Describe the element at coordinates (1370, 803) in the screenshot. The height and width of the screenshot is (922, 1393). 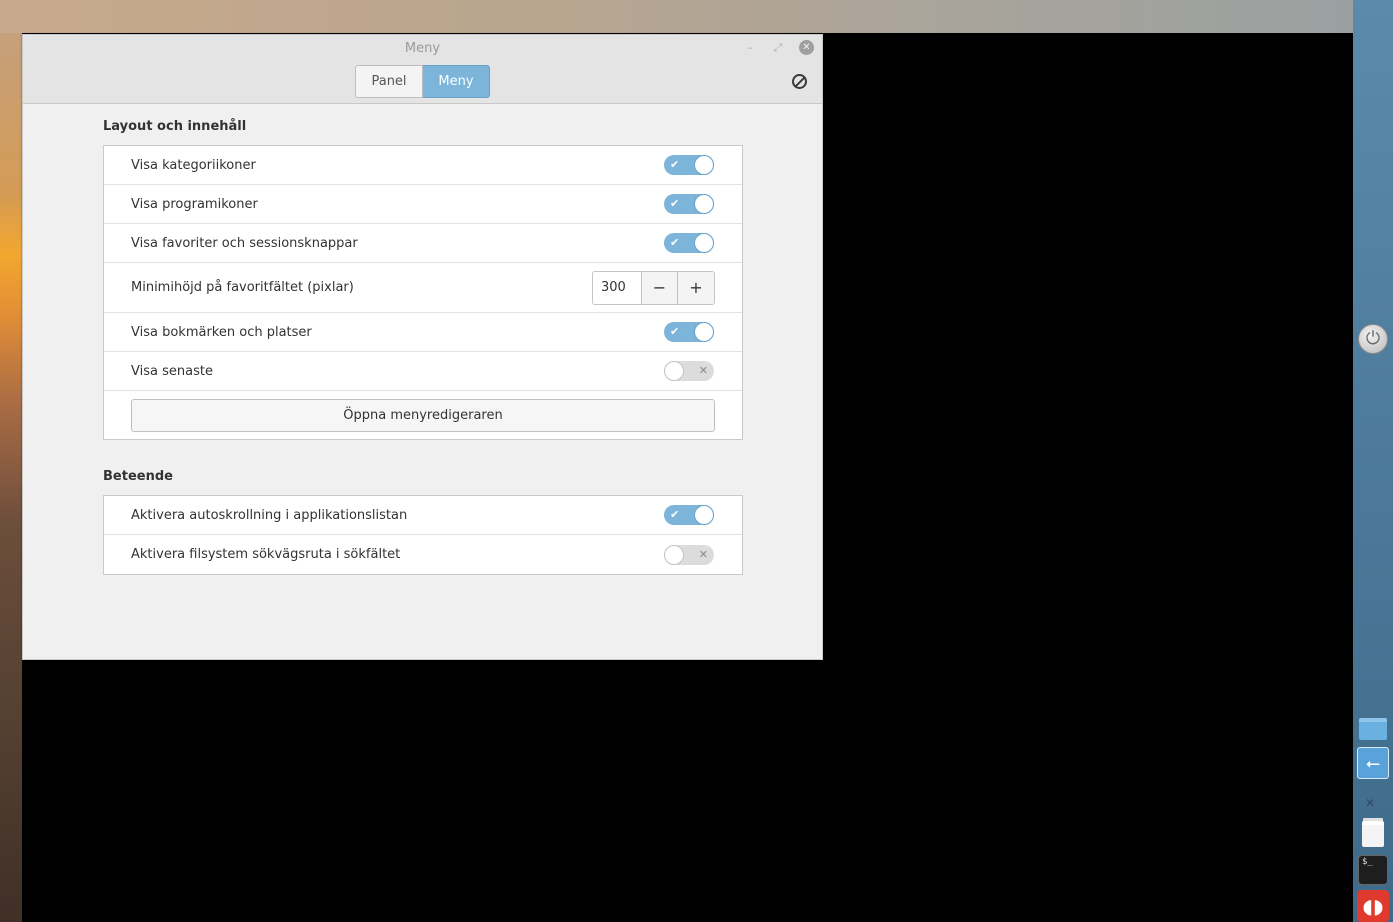
I see `eject-icon: ✕` at that location.